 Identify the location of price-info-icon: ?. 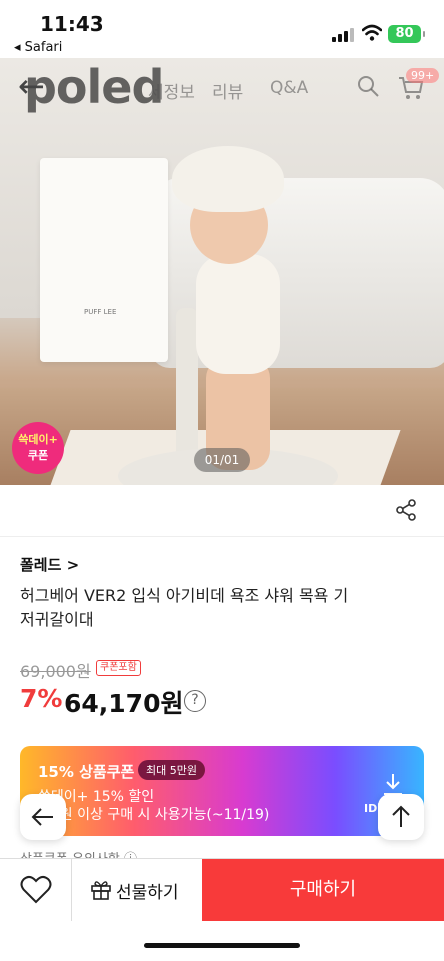
(195, 701).